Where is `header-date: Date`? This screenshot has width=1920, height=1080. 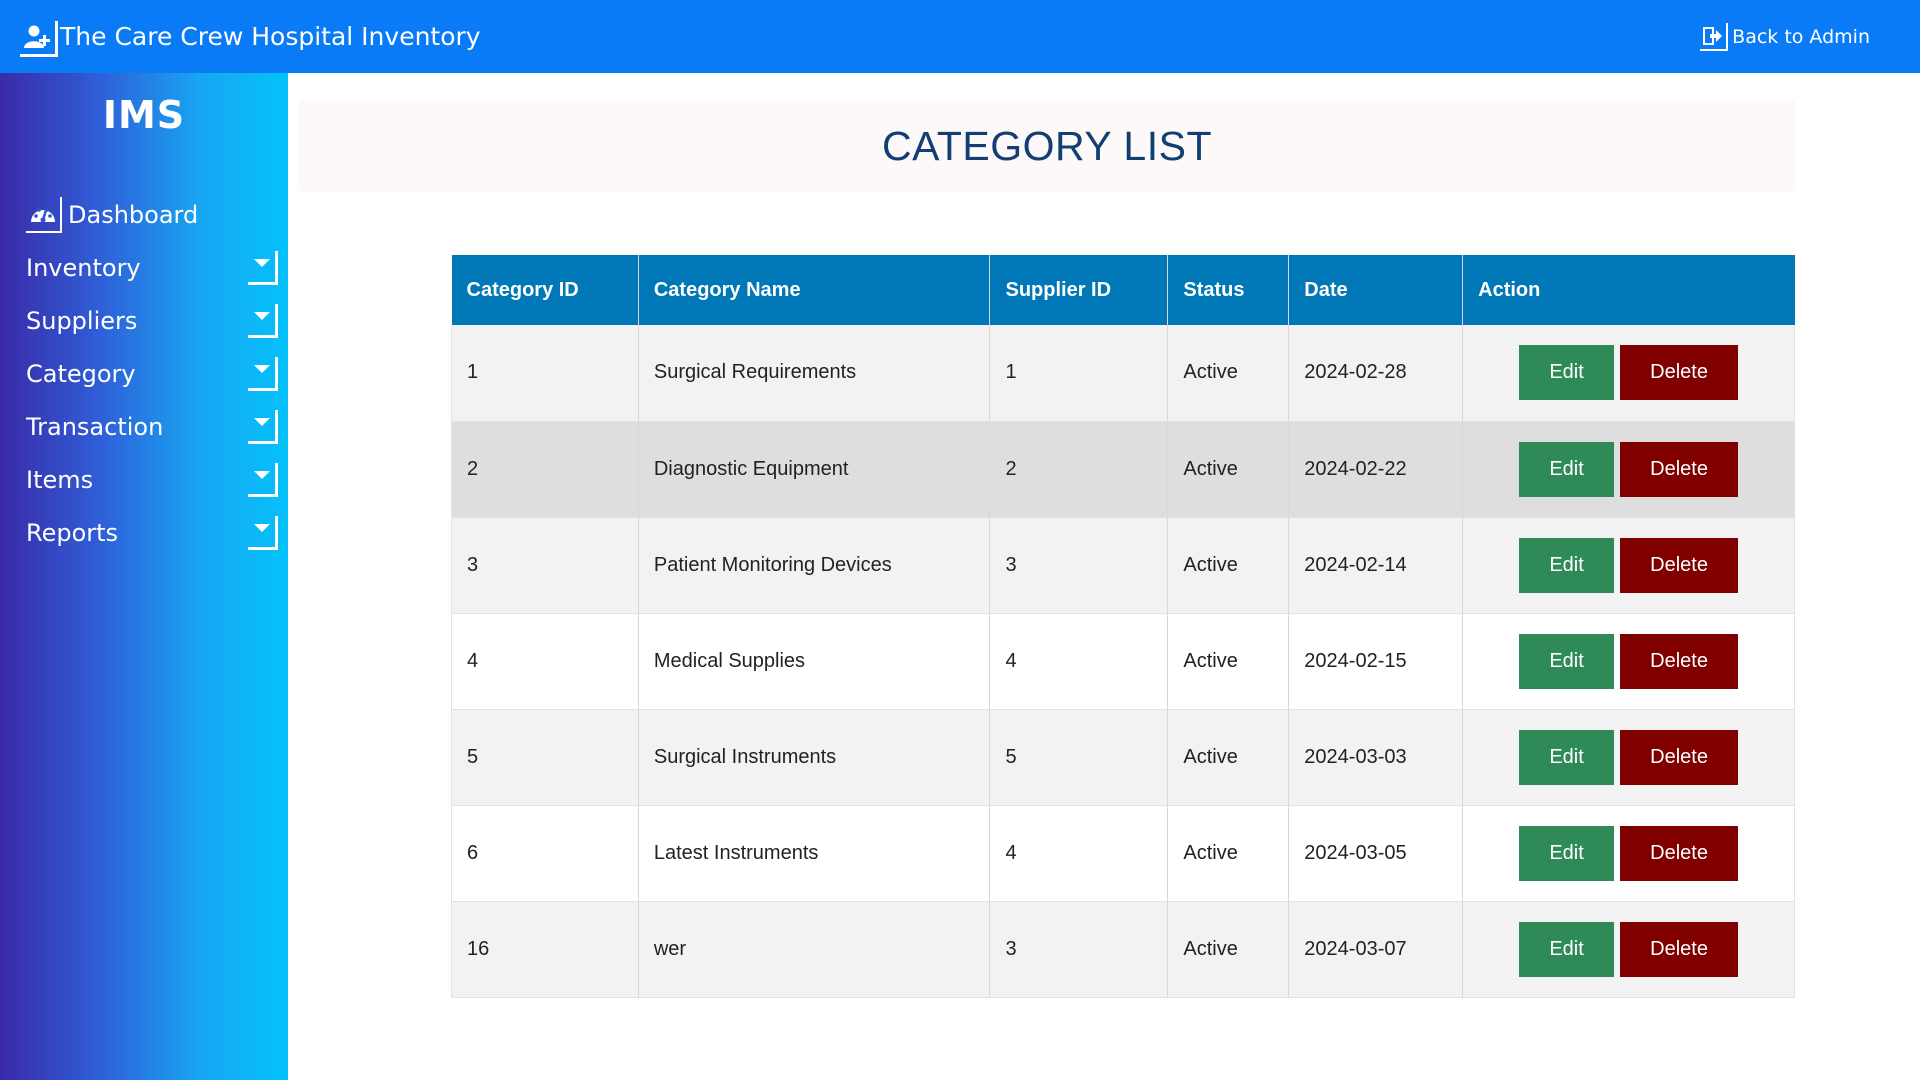 header-date: Date is located at coordinates (1376, 290).